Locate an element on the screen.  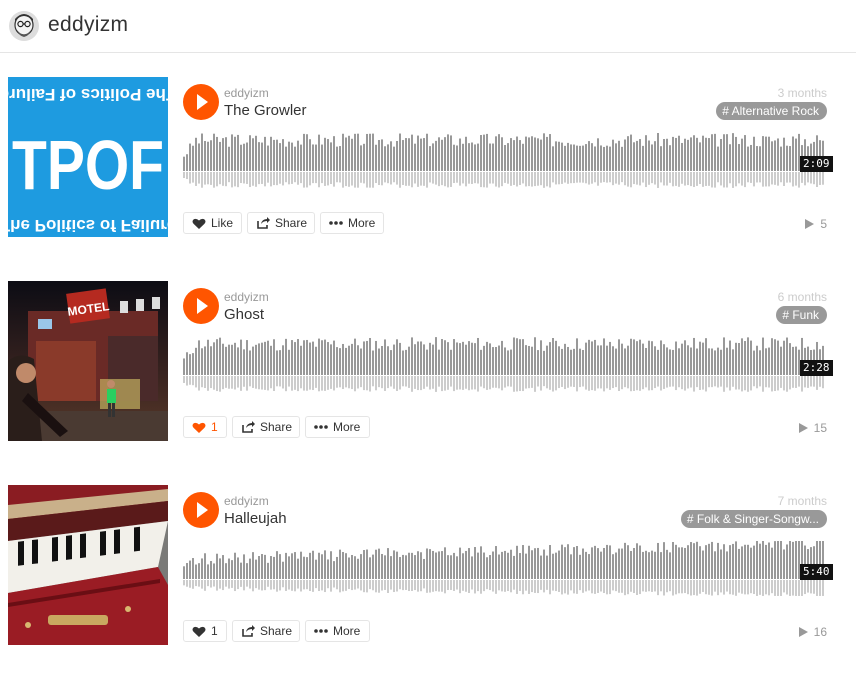
heart-icon is located at coordinates (199, 223).